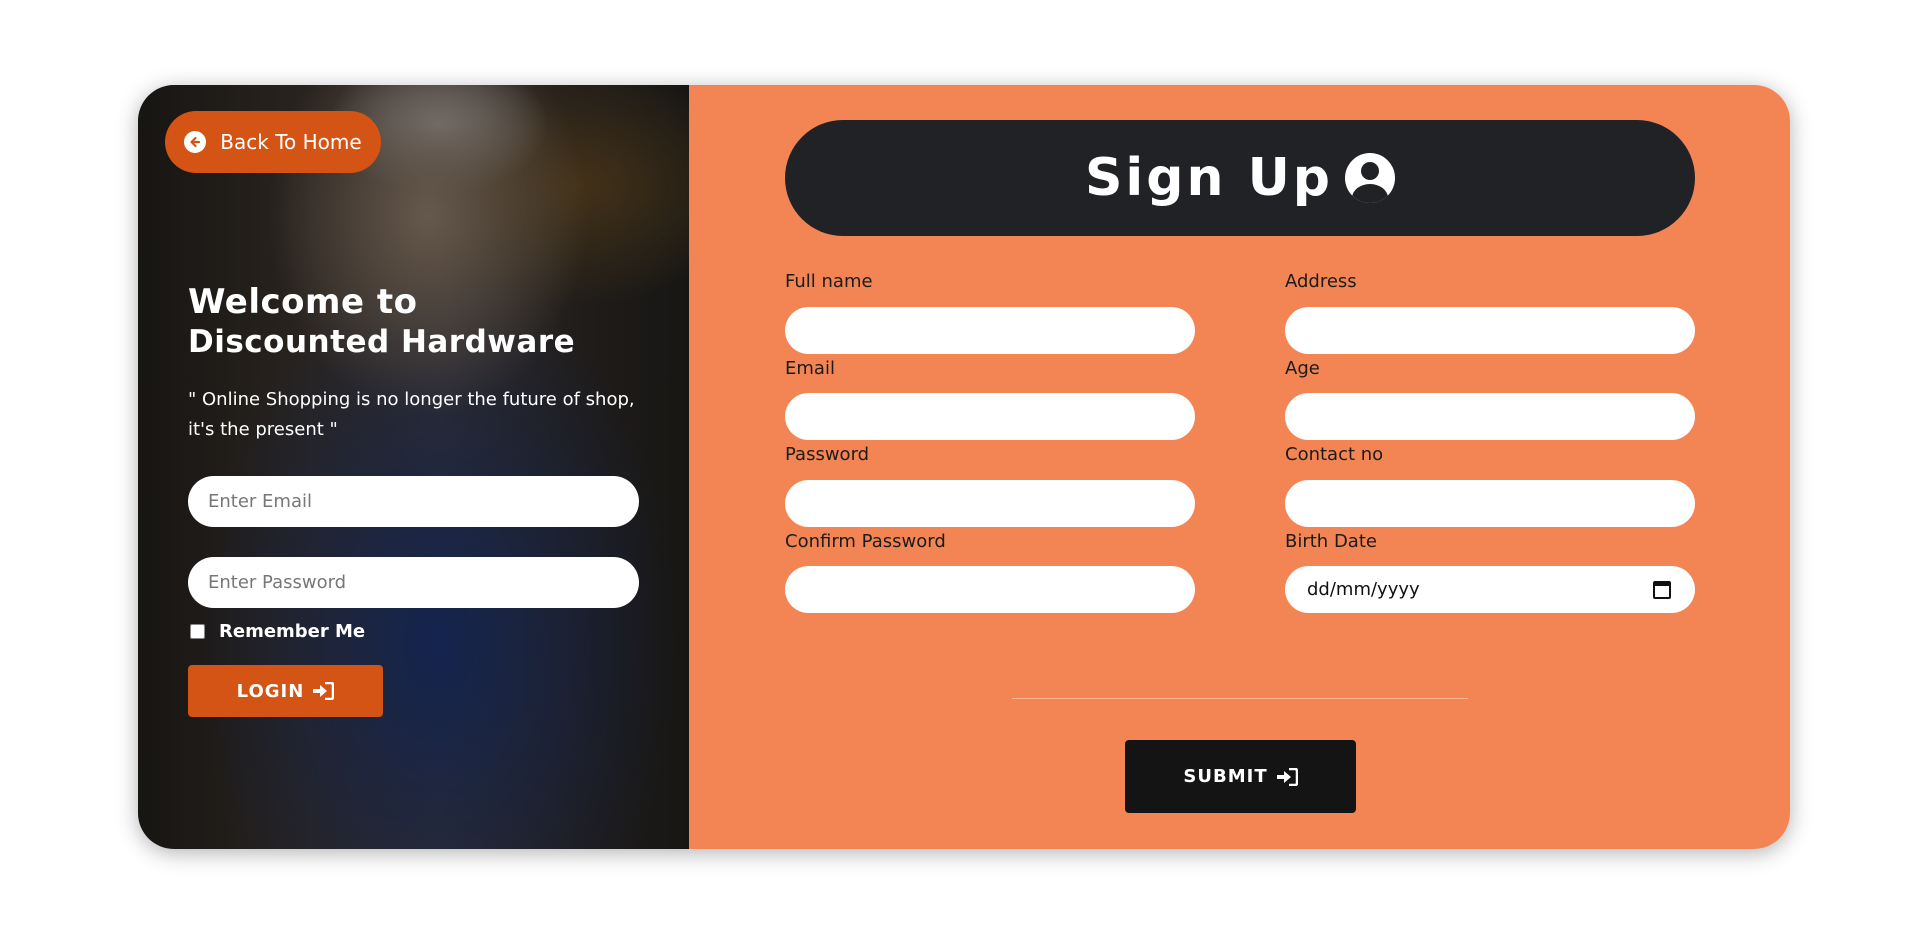 The image size is (1917, 925). Describe the element at coordinates (1490, 330) in the screenshot. I see `address-input` at that location.